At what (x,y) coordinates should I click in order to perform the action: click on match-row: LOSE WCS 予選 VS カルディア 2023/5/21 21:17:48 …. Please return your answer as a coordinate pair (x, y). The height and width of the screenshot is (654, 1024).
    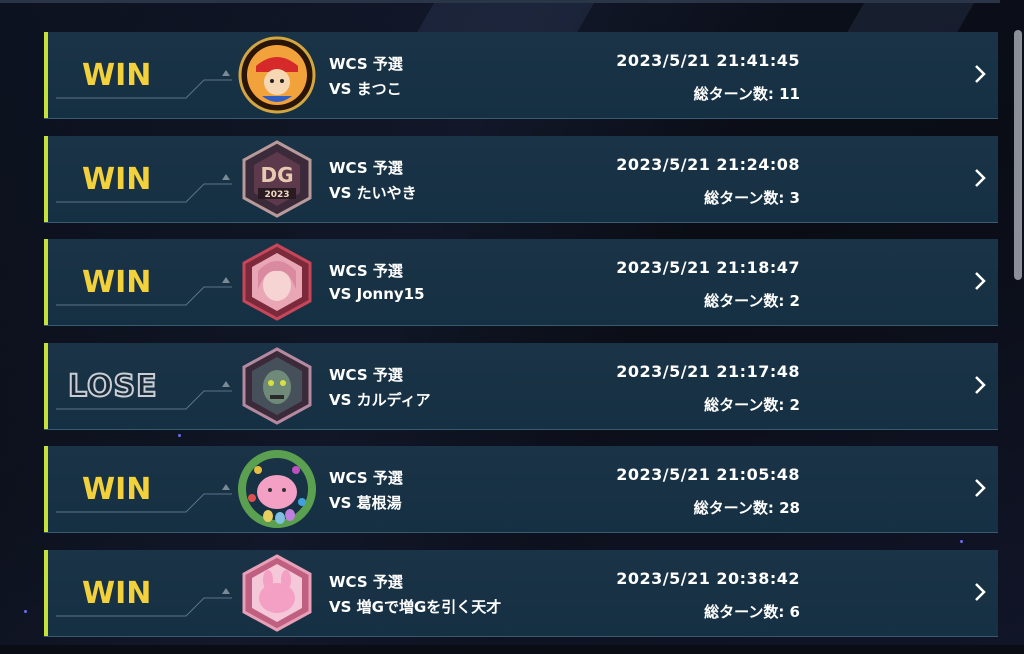
    Looking at the image, I should click on (521, 385).